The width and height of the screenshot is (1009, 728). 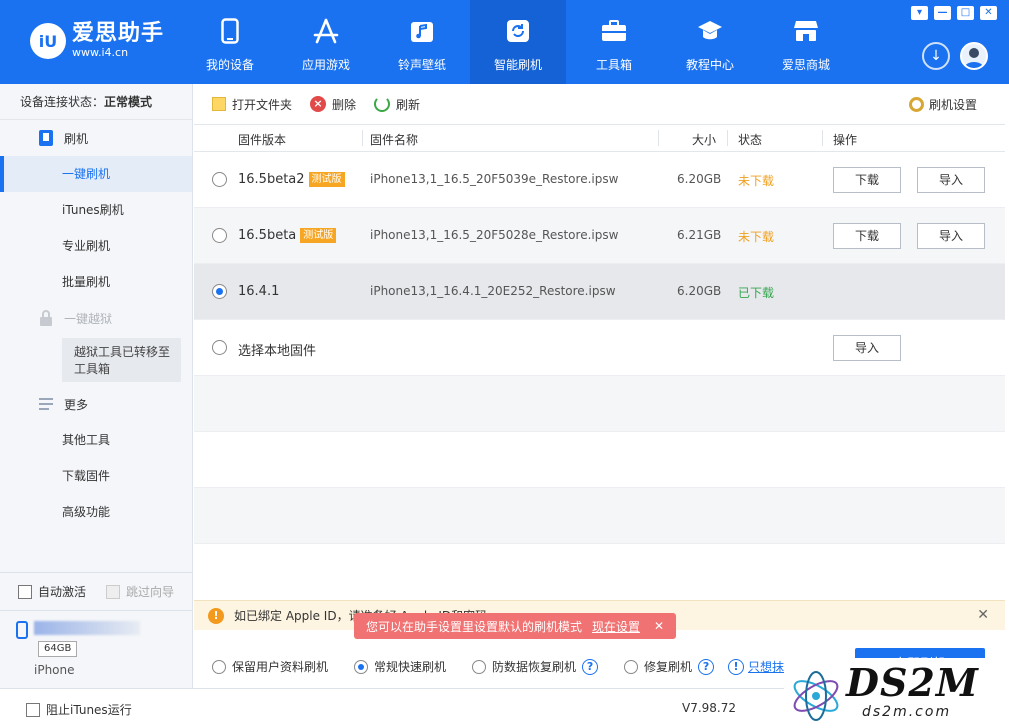 What do you see at coordinates (58, 649) in the screenshot?
I see `device-storage-badge: 64GB` at bounding box center [58, 649].